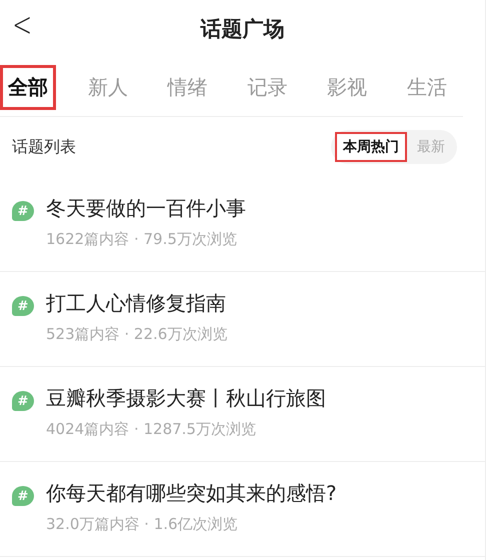  What do you see at coordinates (28, 87) in the screenshot?
I see `category-tab: 全部` at bounding box center [28, 87].